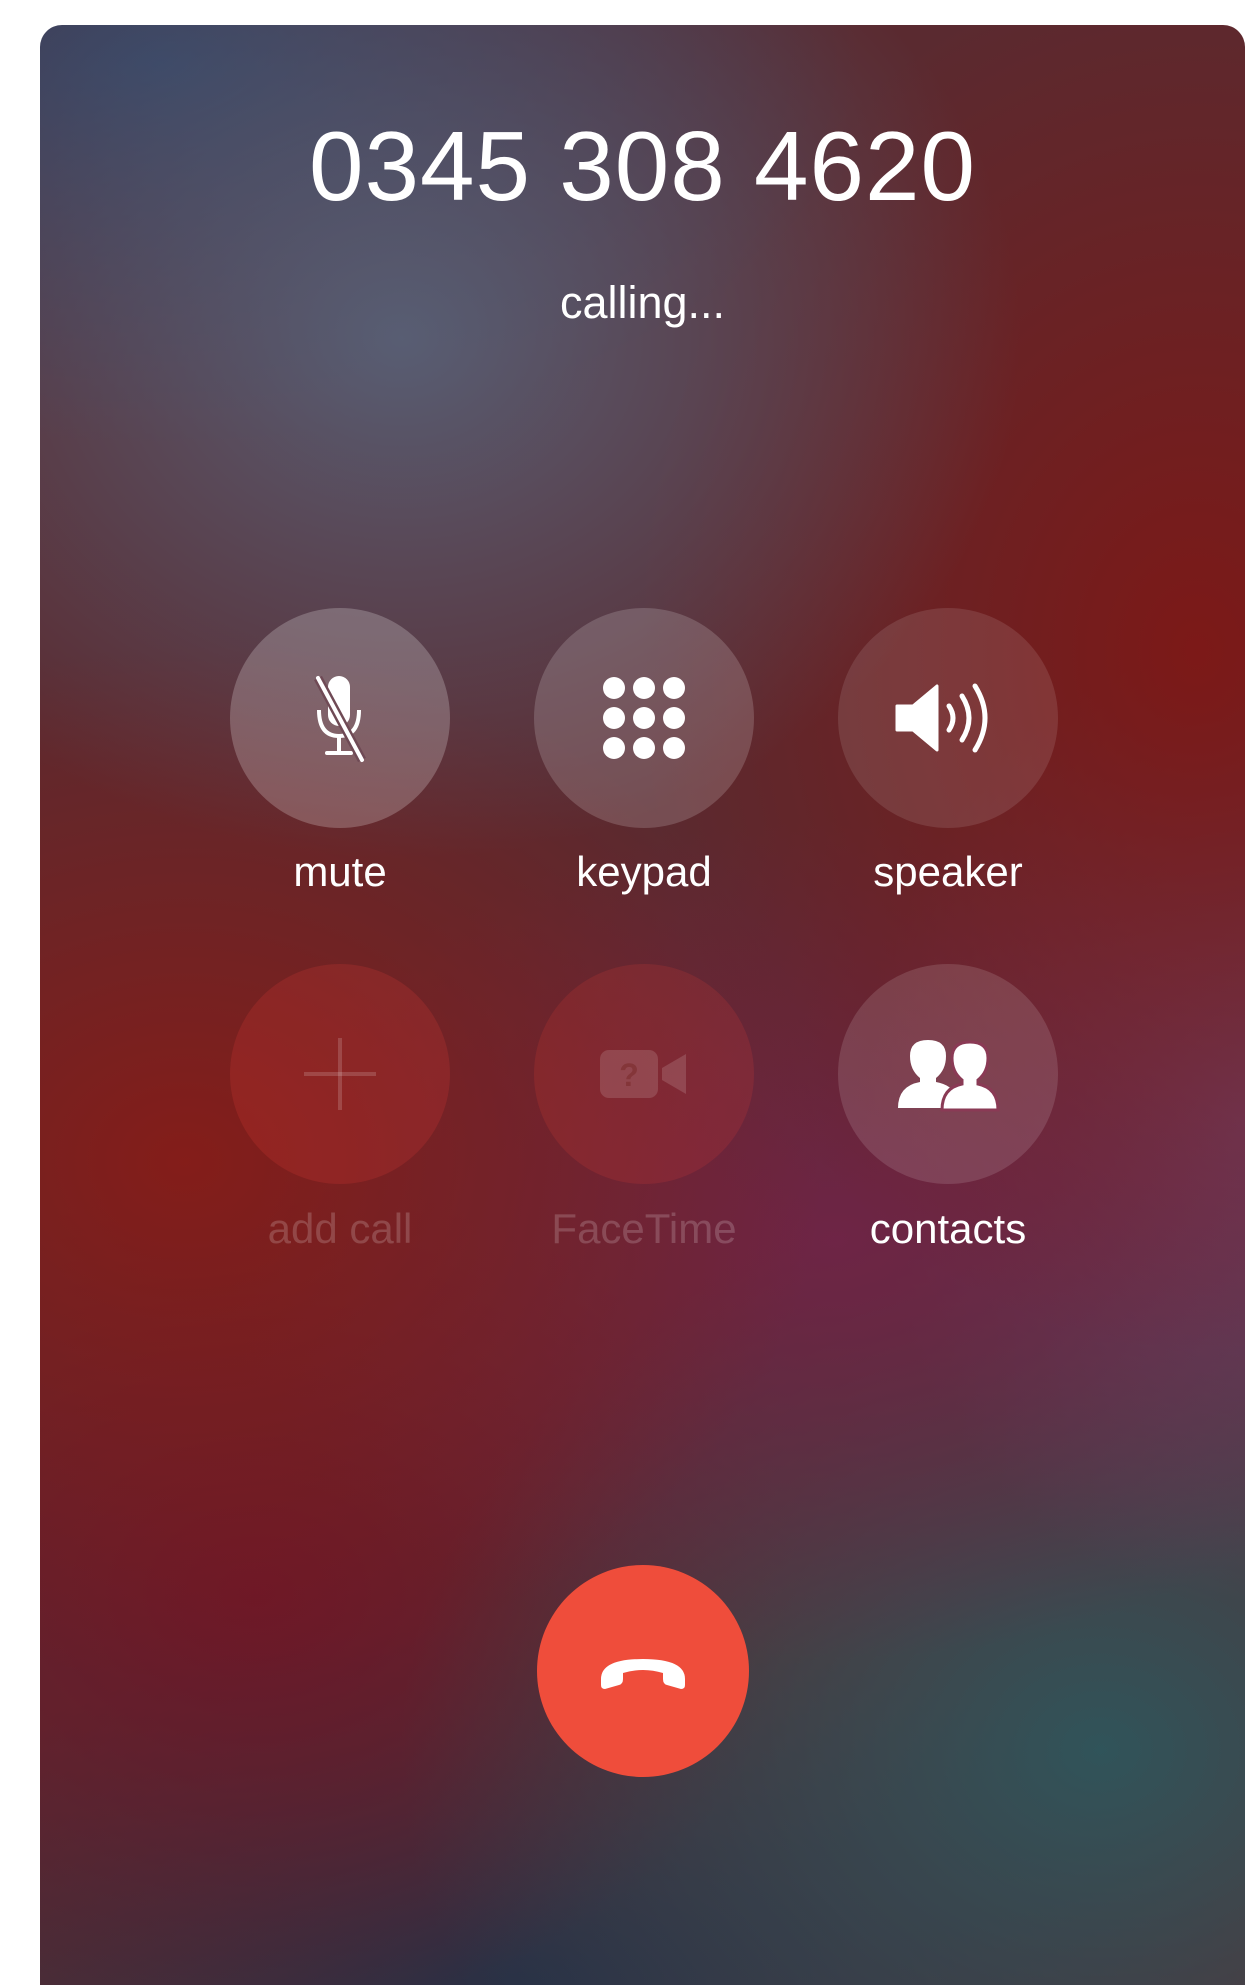 The height and width of the screenshot is (1985, 1255). What do you see at coordinates (643, 1674) in the screenshot?
I see `end-call-icon` at bounding box center [643, 1674].